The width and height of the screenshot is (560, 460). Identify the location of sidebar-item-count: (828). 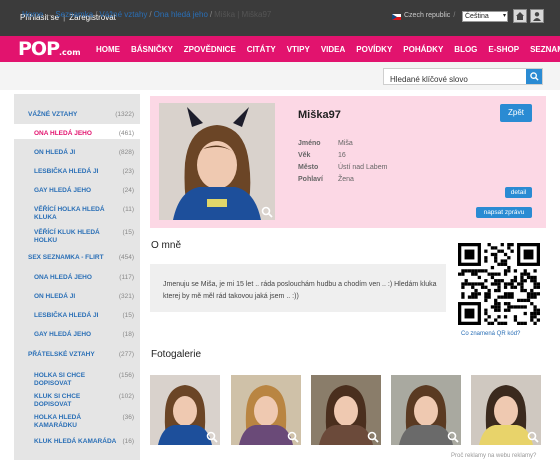
(126, 152).